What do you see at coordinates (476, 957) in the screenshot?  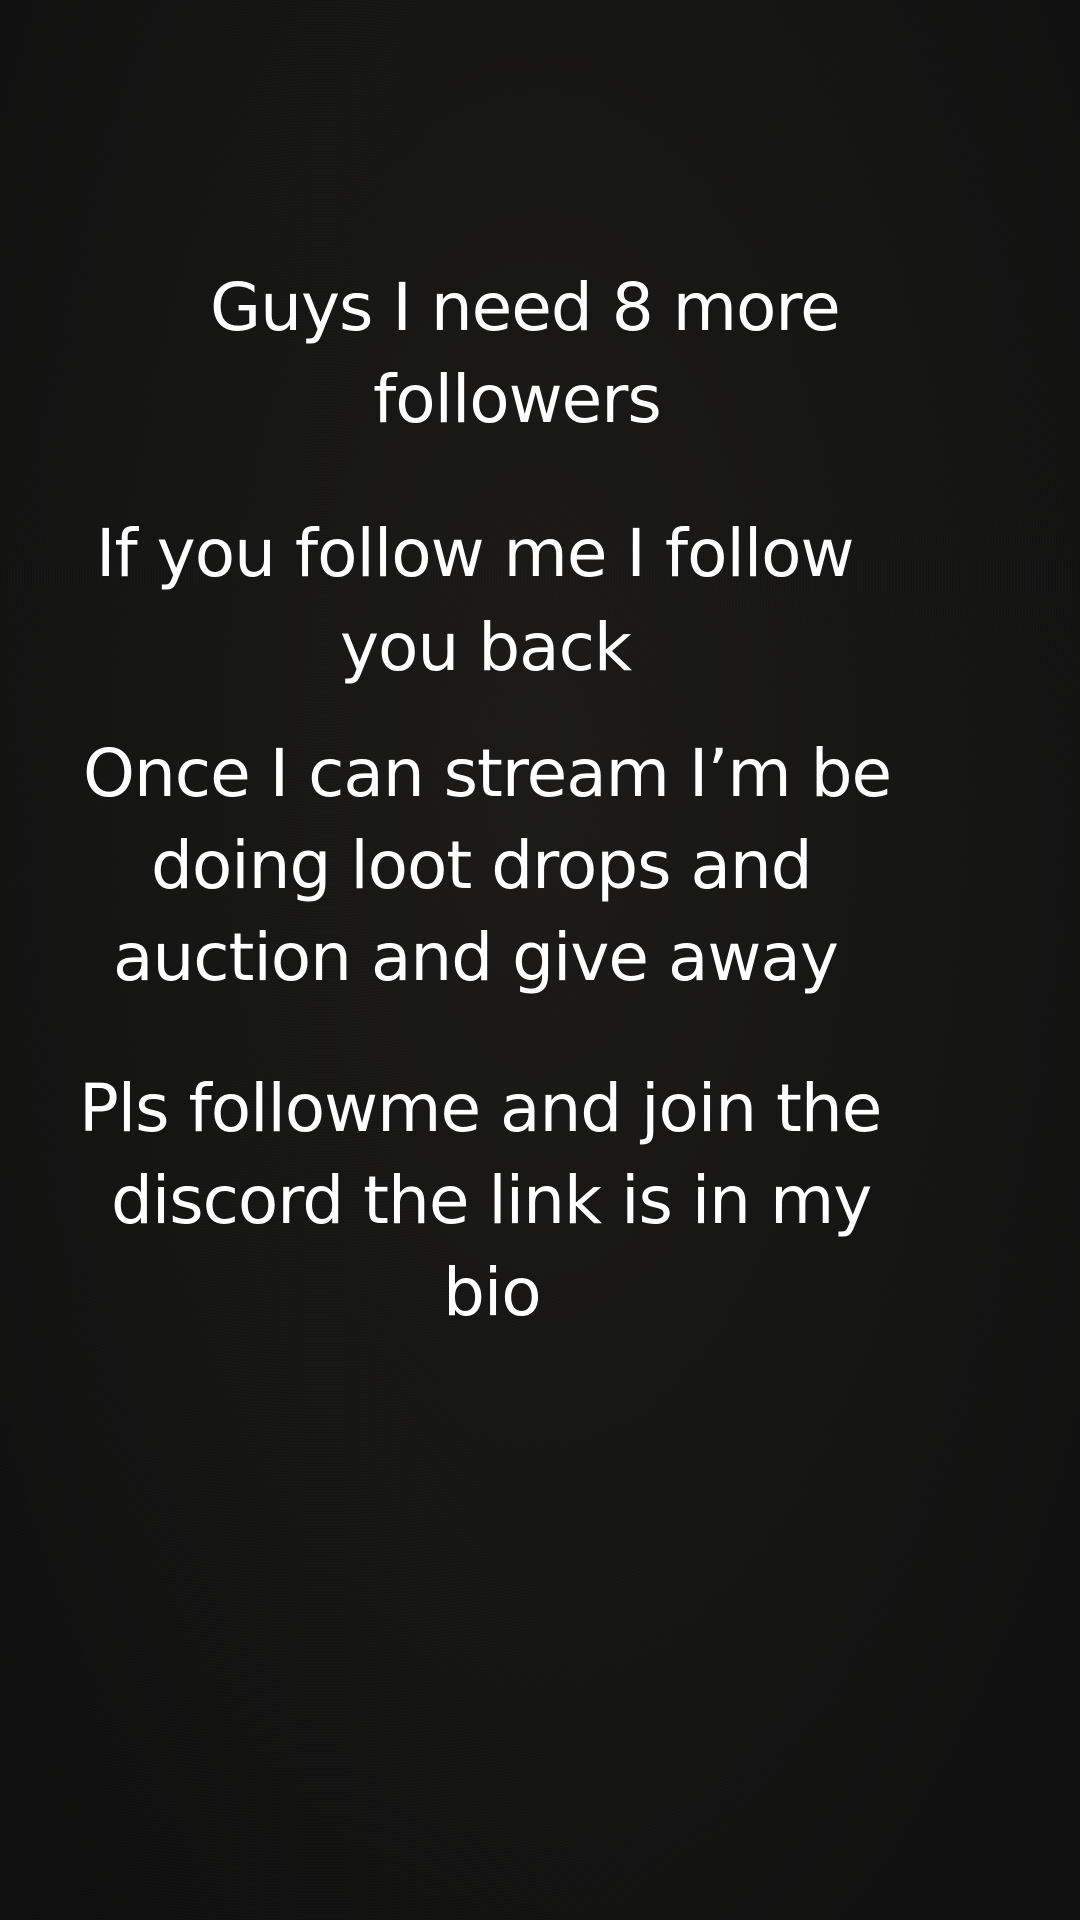 I see `caption-line: auction and give away` at bounding box center [476, 957].